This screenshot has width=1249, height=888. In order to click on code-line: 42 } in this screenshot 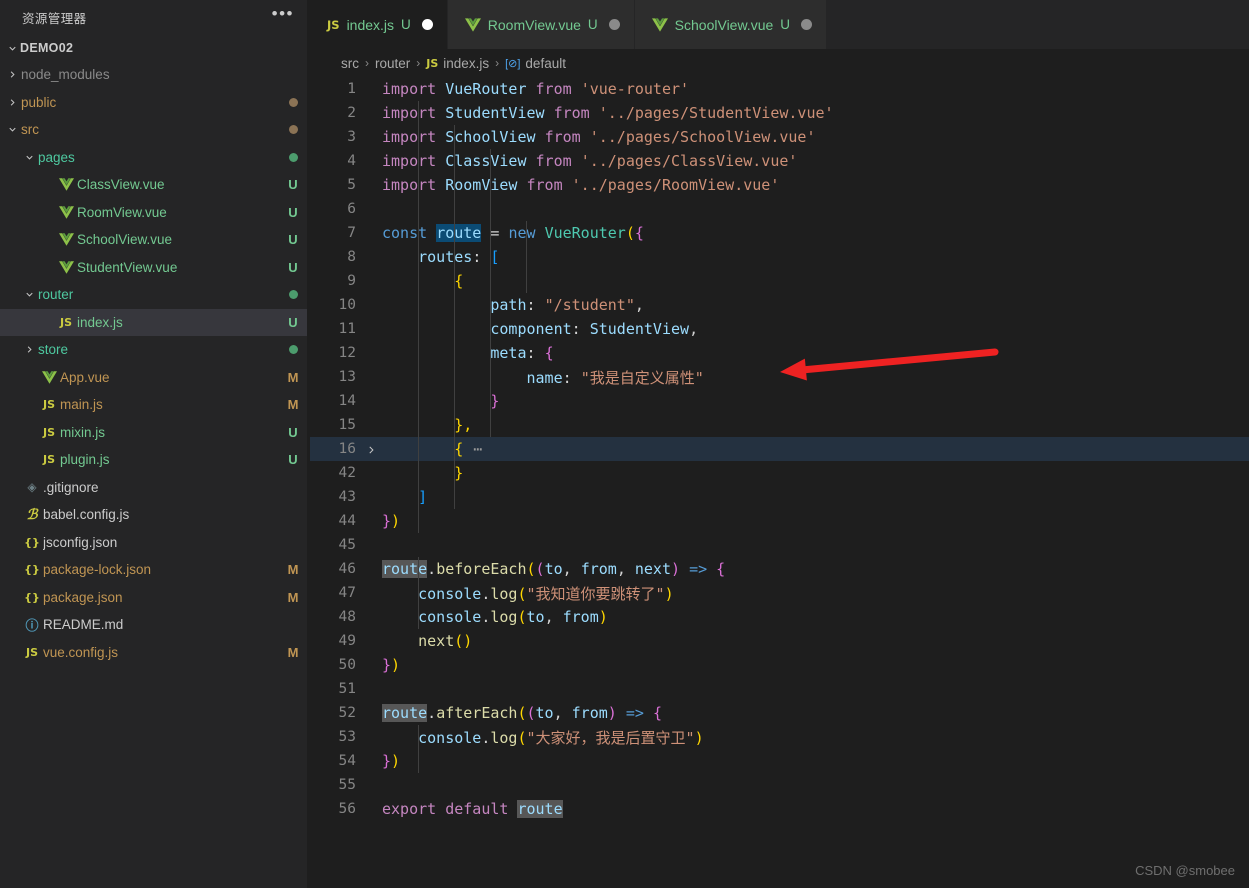, I will do `click(779, 473)`.